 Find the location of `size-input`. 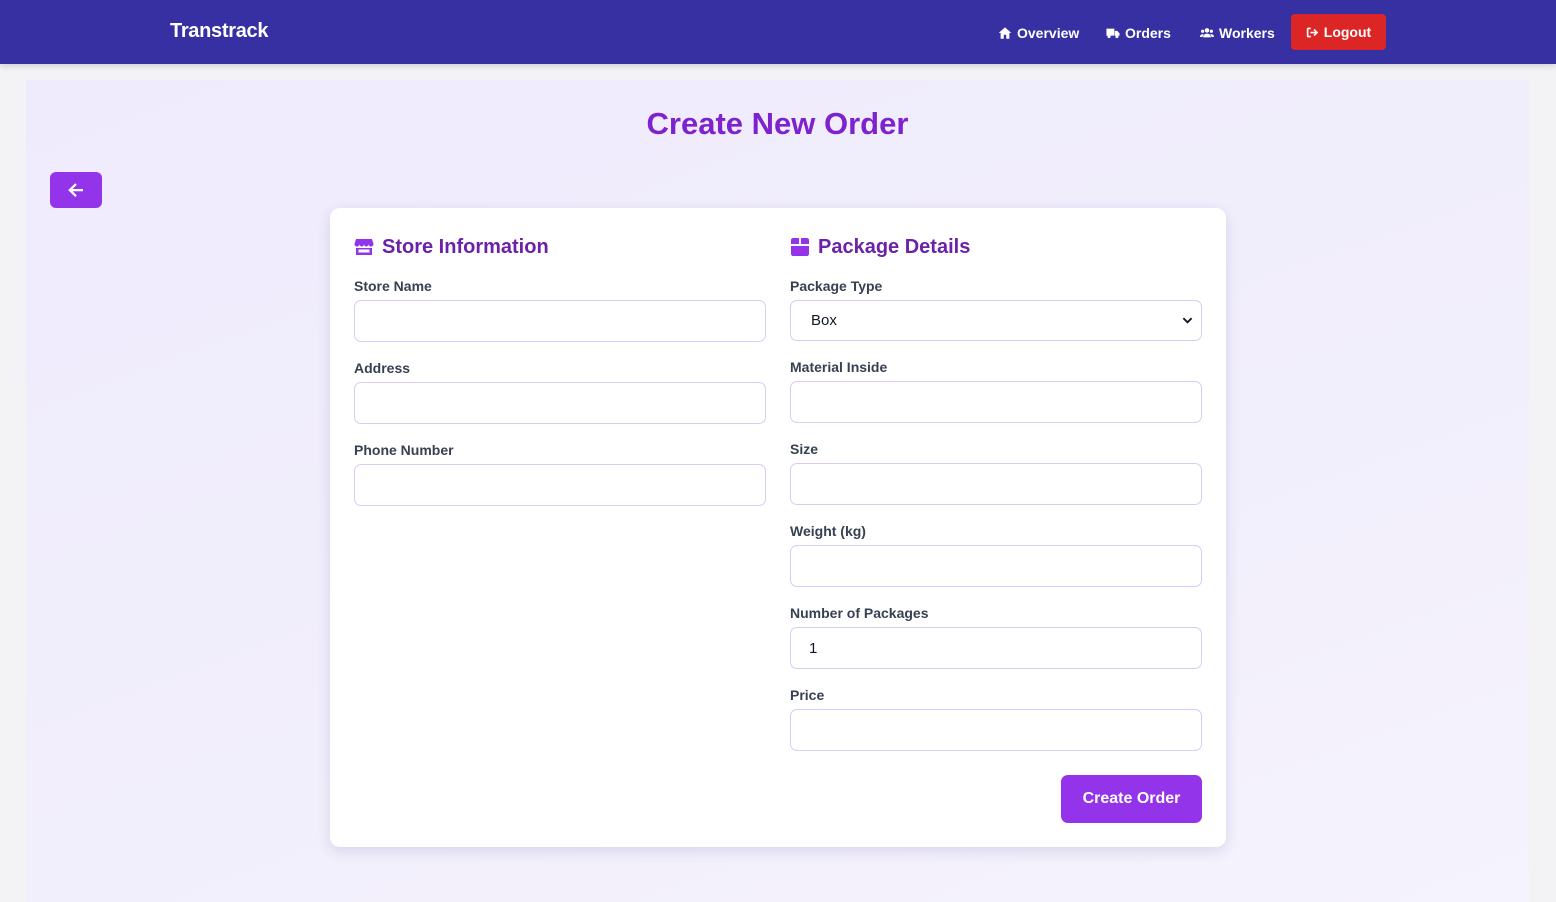

size-input is located at coordinates (996, 484).